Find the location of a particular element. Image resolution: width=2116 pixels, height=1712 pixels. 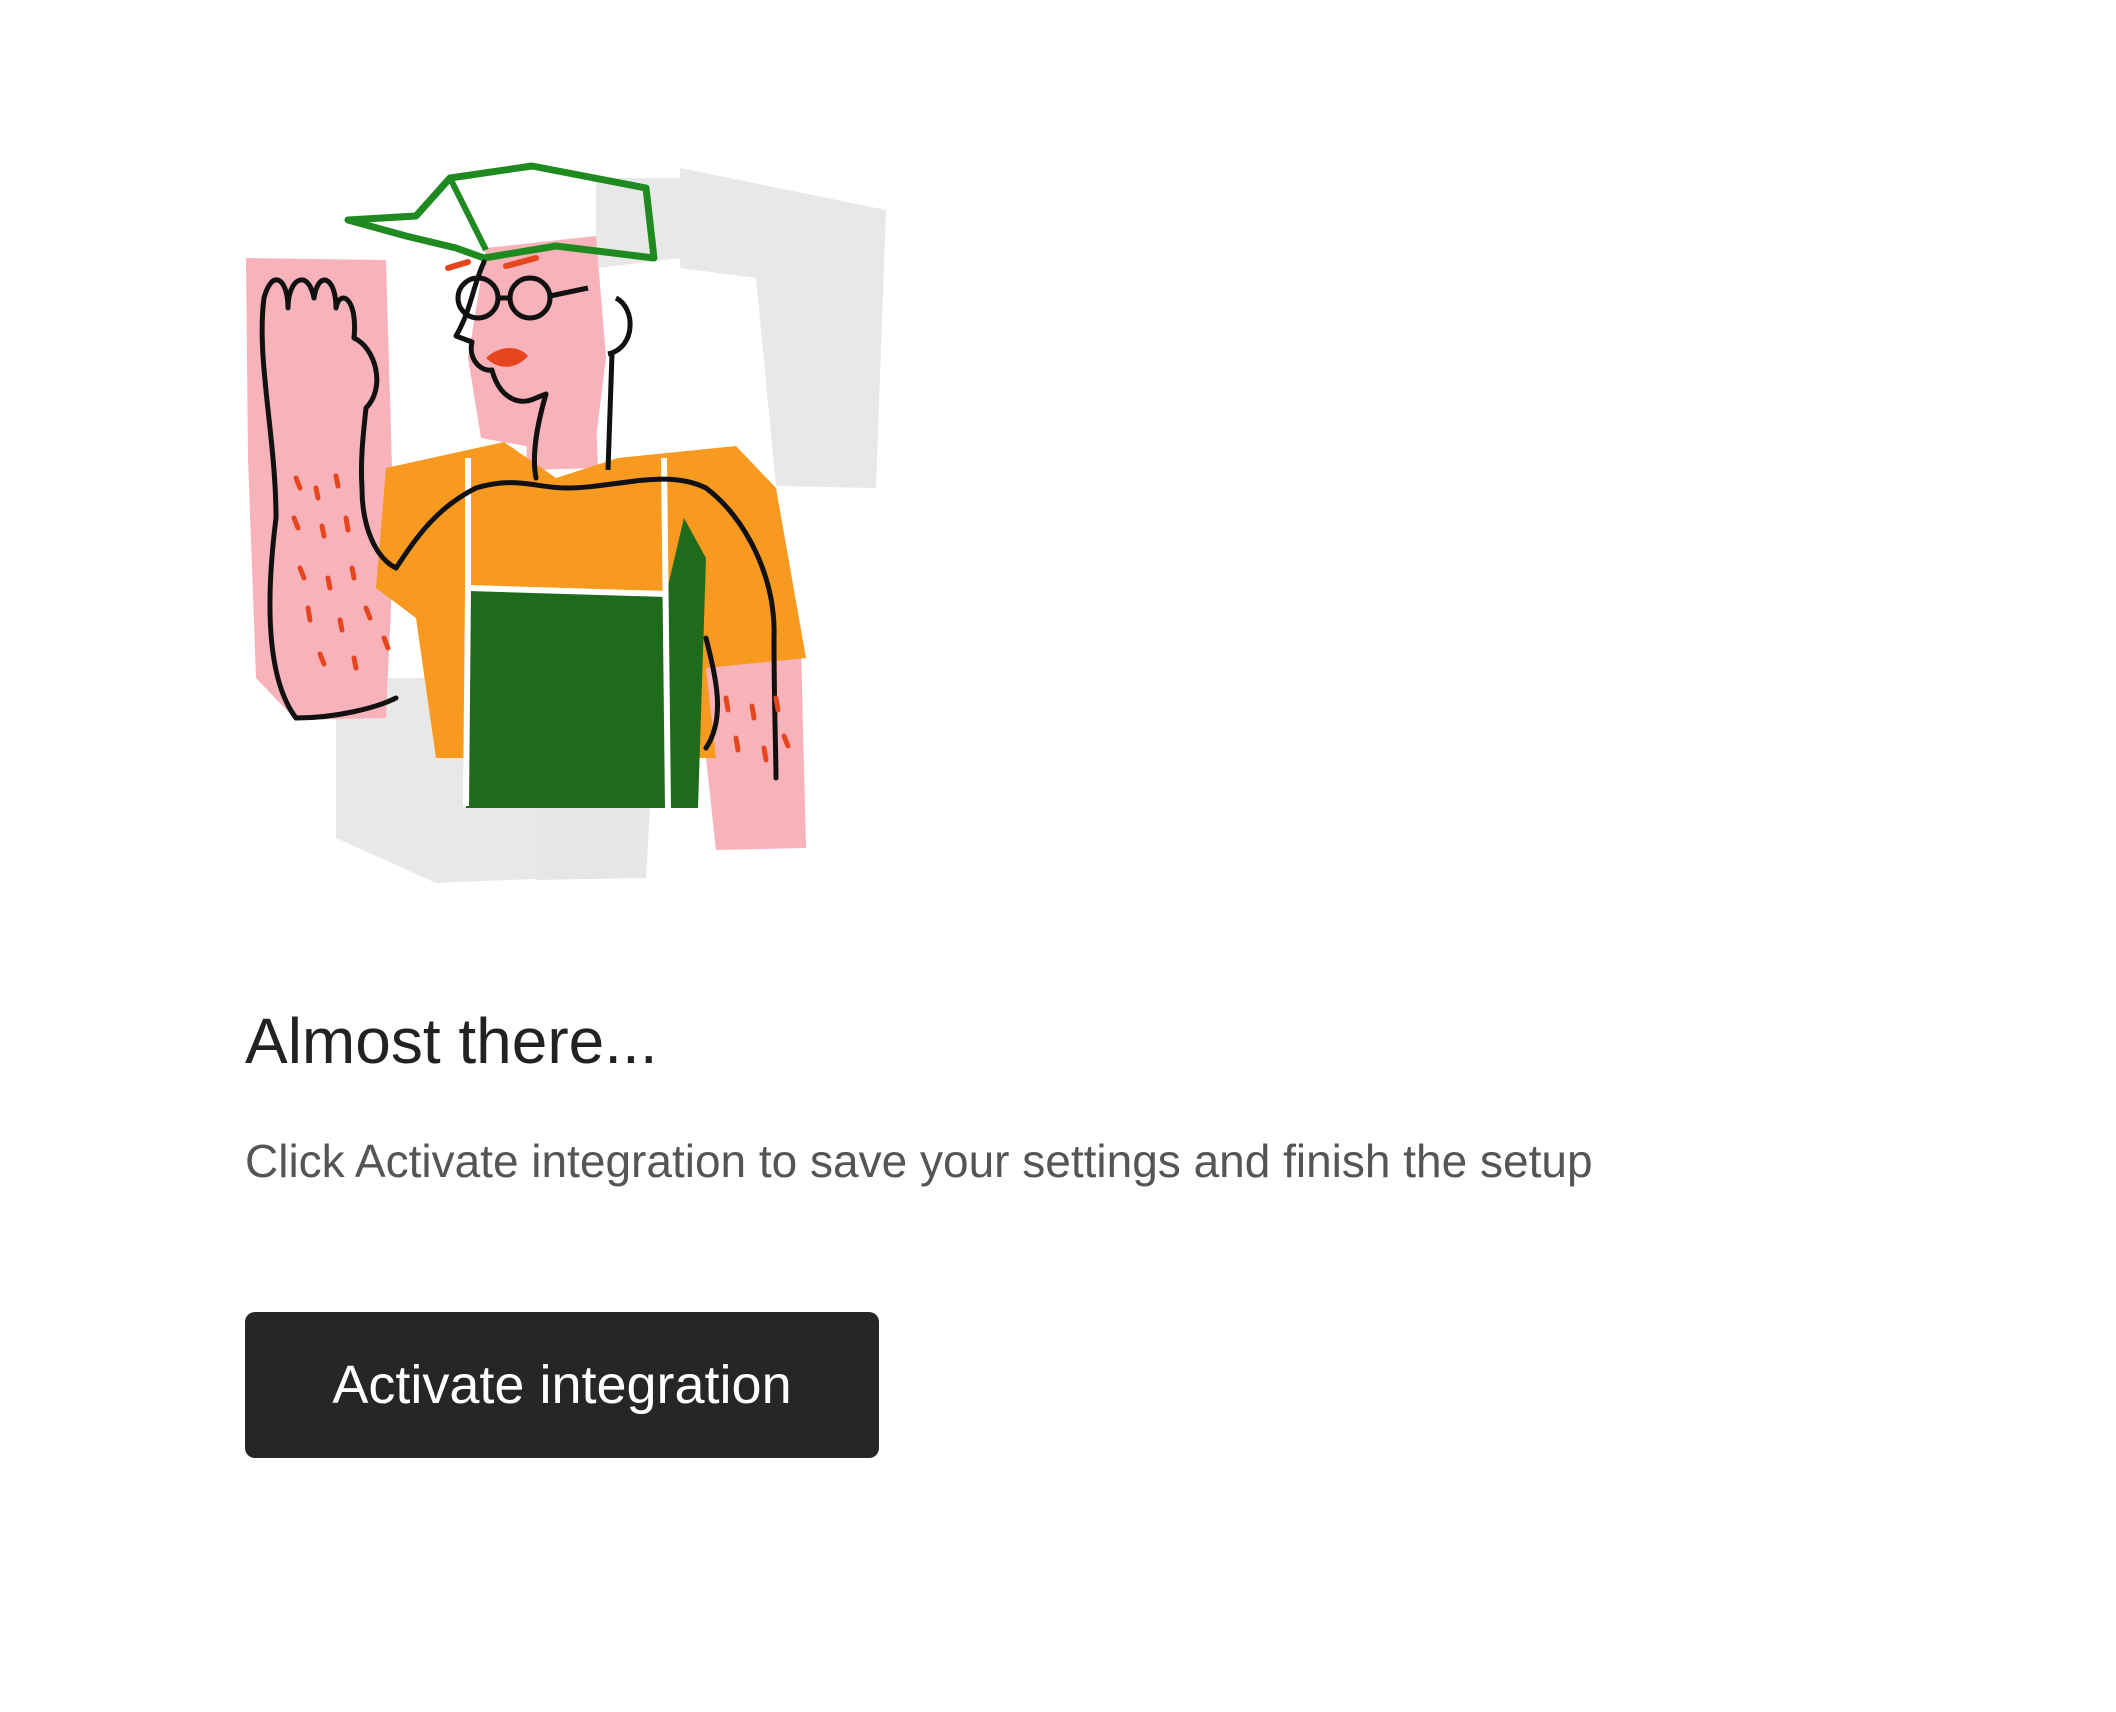

activate-integration-button: Activate integration is located at coordinates (562, 1385).